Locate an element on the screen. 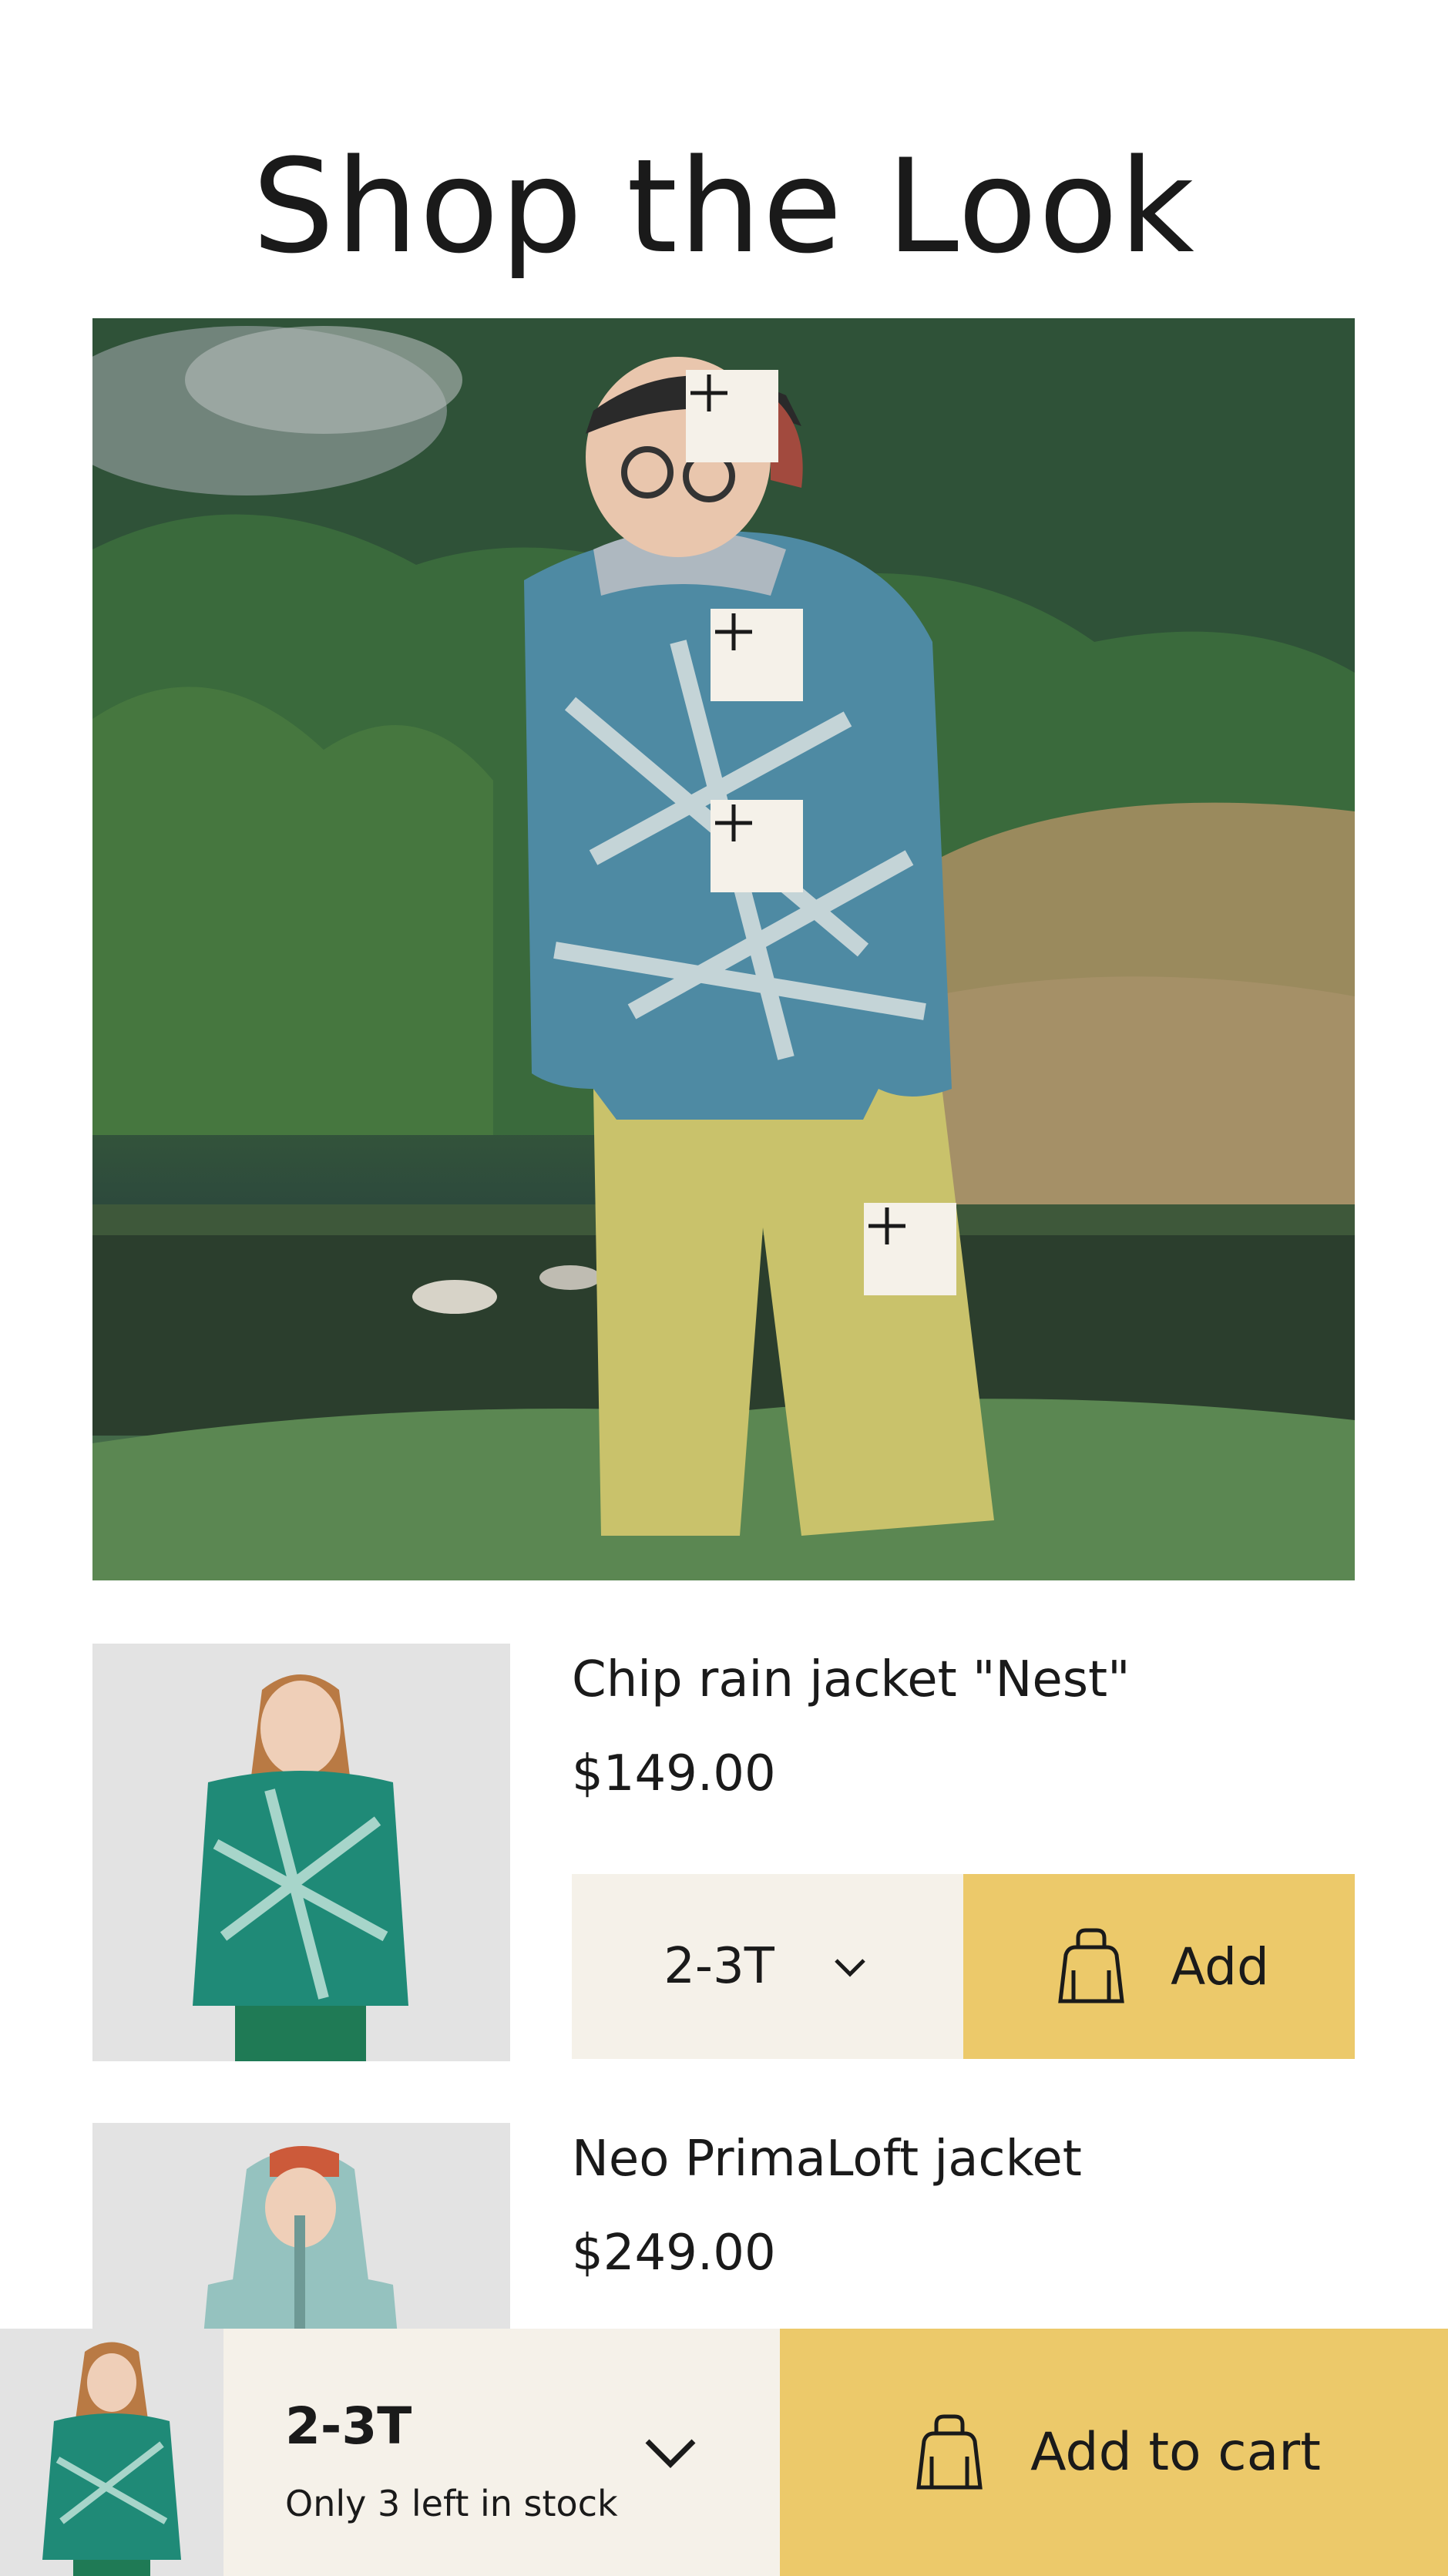  hotspot-jacket is located at coordinates (757, 846).